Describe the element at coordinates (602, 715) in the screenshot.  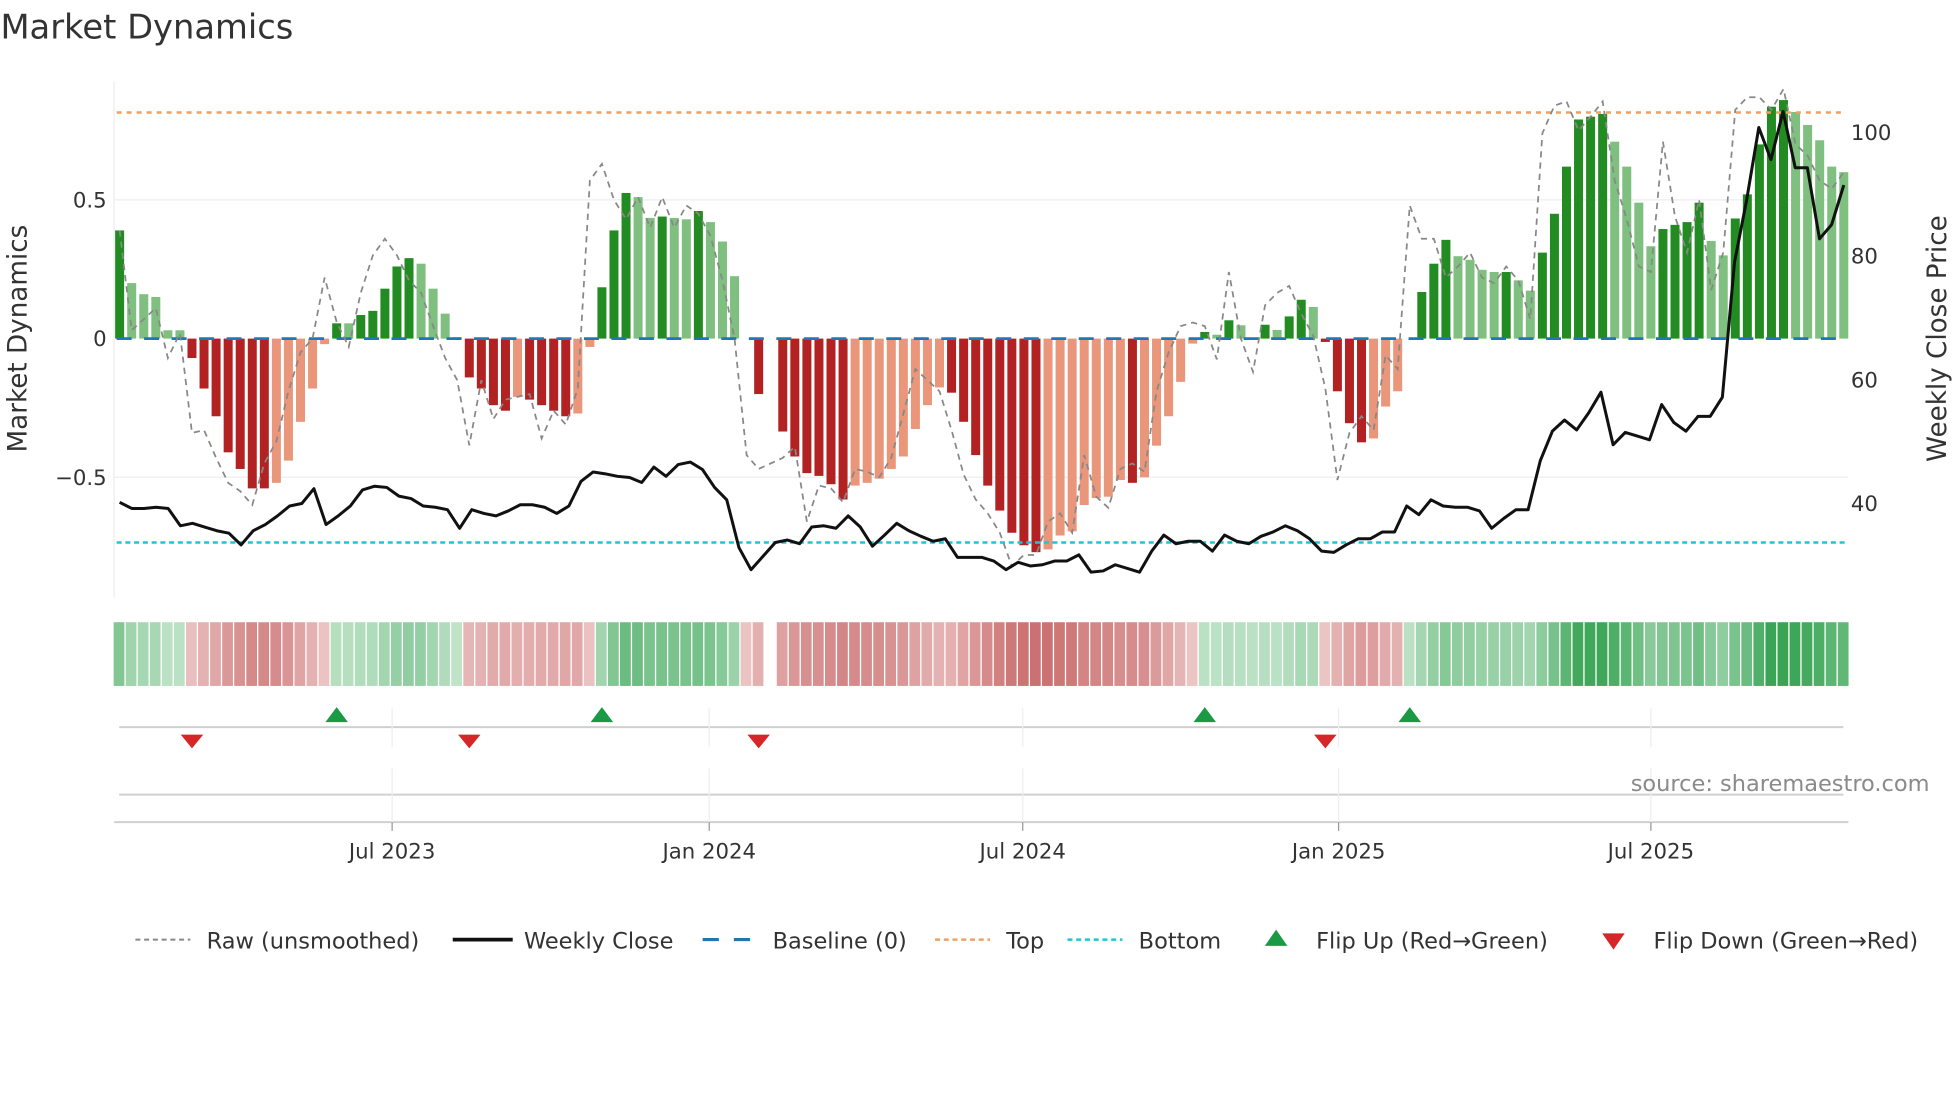
I see `flip-up-marker` at that location.